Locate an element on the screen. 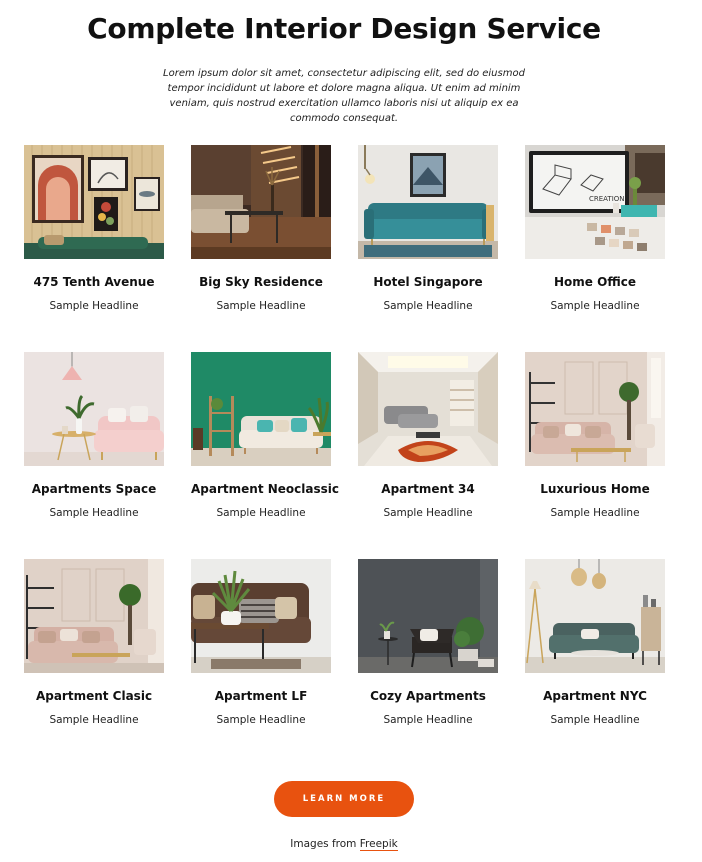 This screenshot has width=702, height=862. project-title: Apartment 34 is located at coordinates (428, 489).